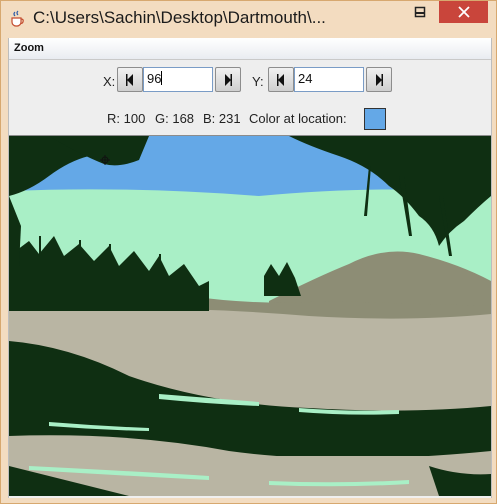  What do you see at coordinates (109, 81) in the screenshot?
I see `x-label: X:` at bounding box center [109, 81].